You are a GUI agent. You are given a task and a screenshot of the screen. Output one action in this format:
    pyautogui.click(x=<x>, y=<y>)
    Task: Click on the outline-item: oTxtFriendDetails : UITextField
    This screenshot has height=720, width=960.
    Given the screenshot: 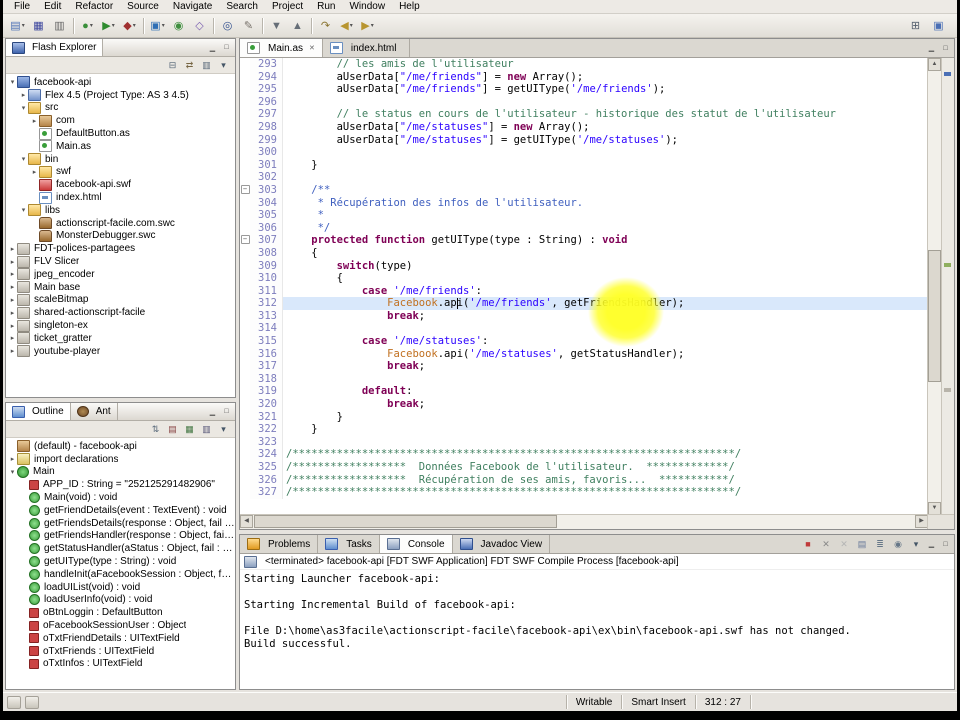 What is the action you would take?
    pyautogui.click(x=120, y=638)
    